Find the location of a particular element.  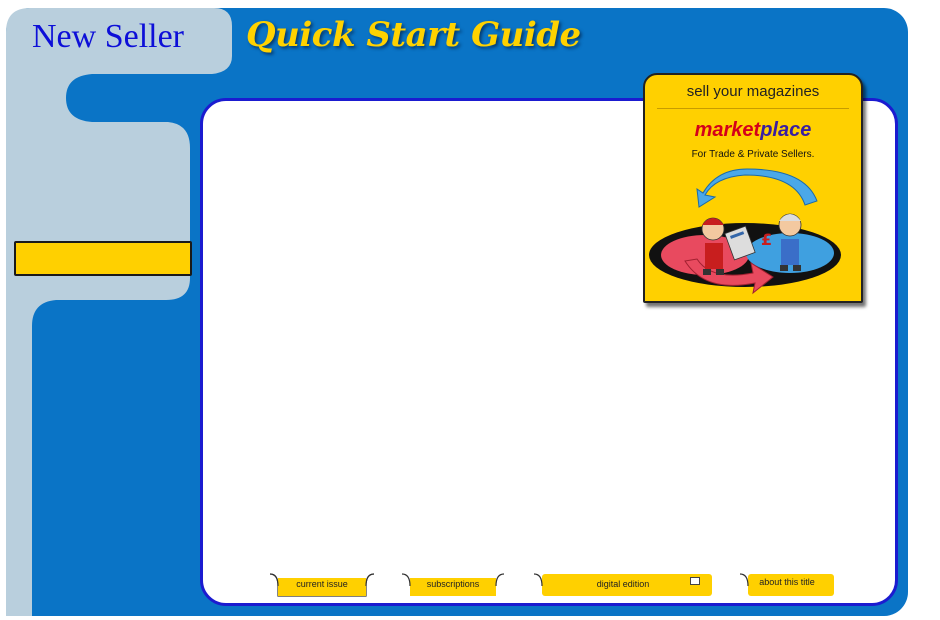

tab-label: subscriptions is located at coordinates (453, 584).